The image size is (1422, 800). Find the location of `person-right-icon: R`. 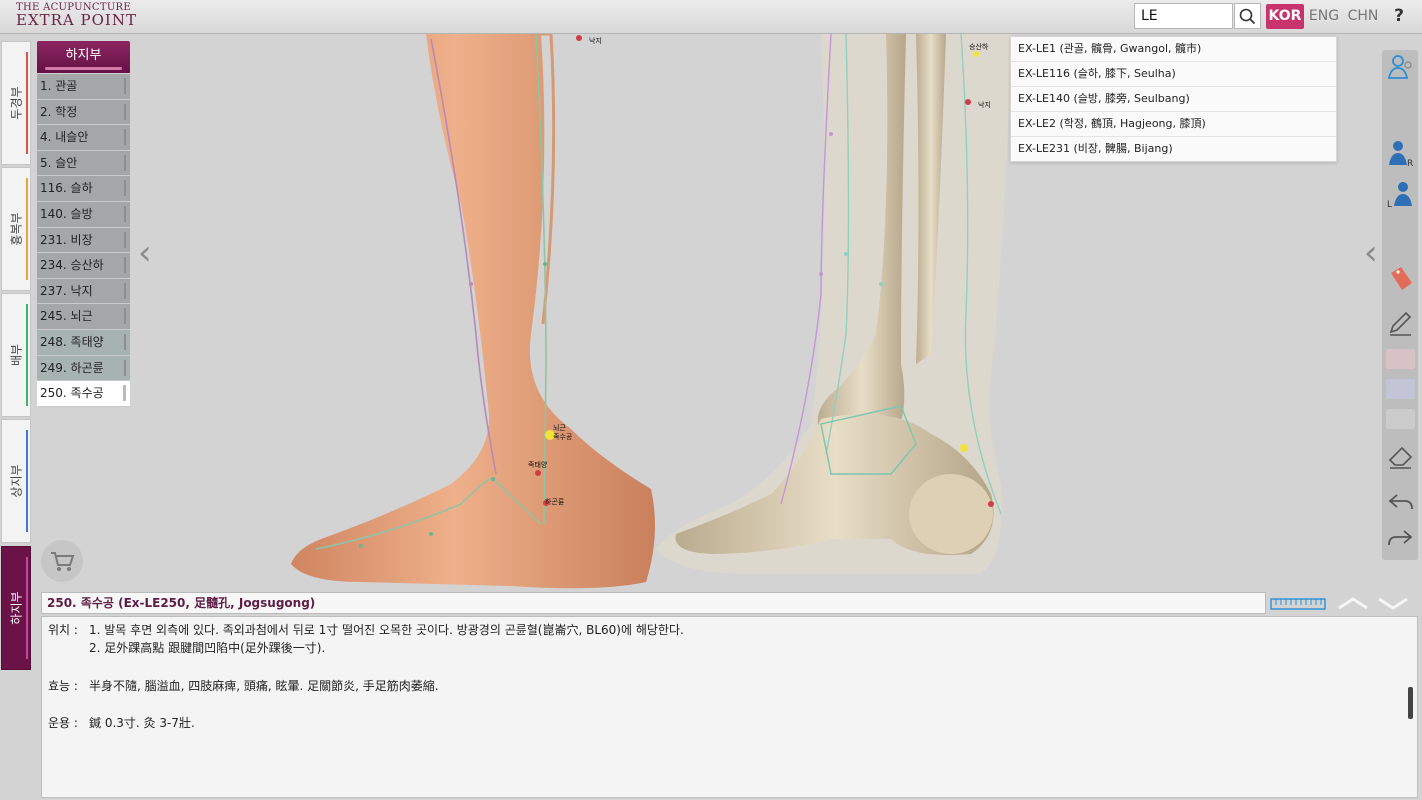

person-right-icon: R is located at coordinates (1401, 155).